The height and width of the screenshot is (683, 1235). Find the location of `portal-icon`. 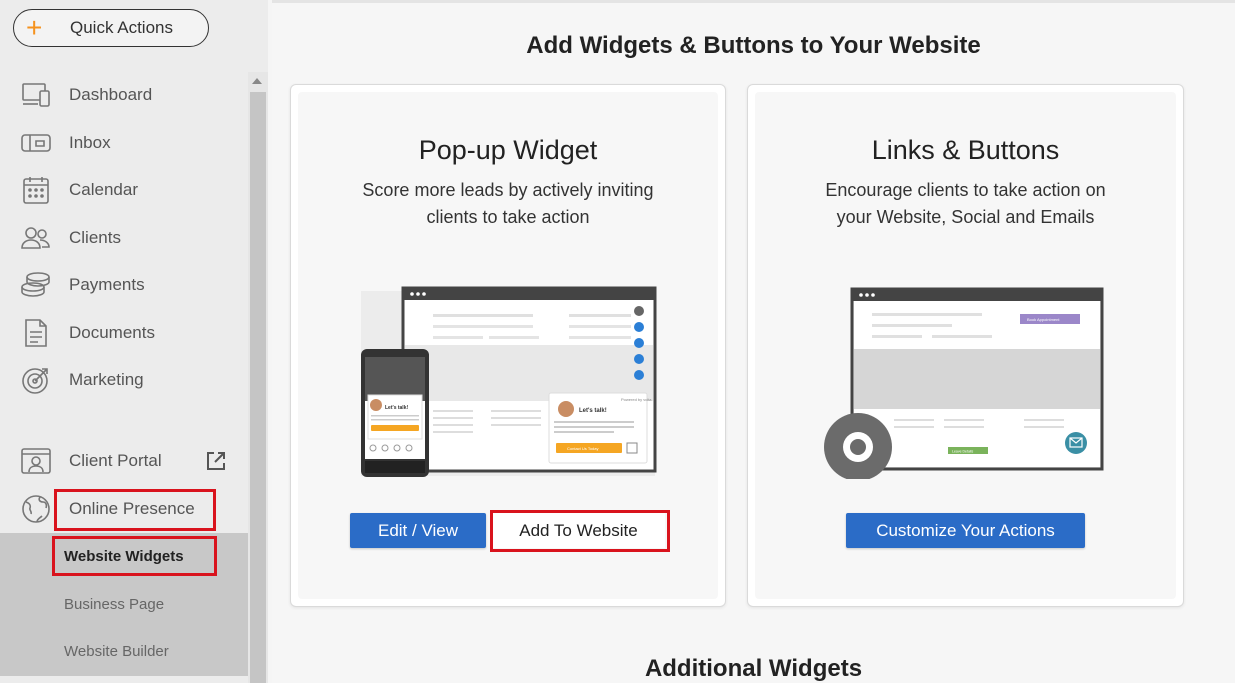

portal-icon is located at coordinates (36, 461).